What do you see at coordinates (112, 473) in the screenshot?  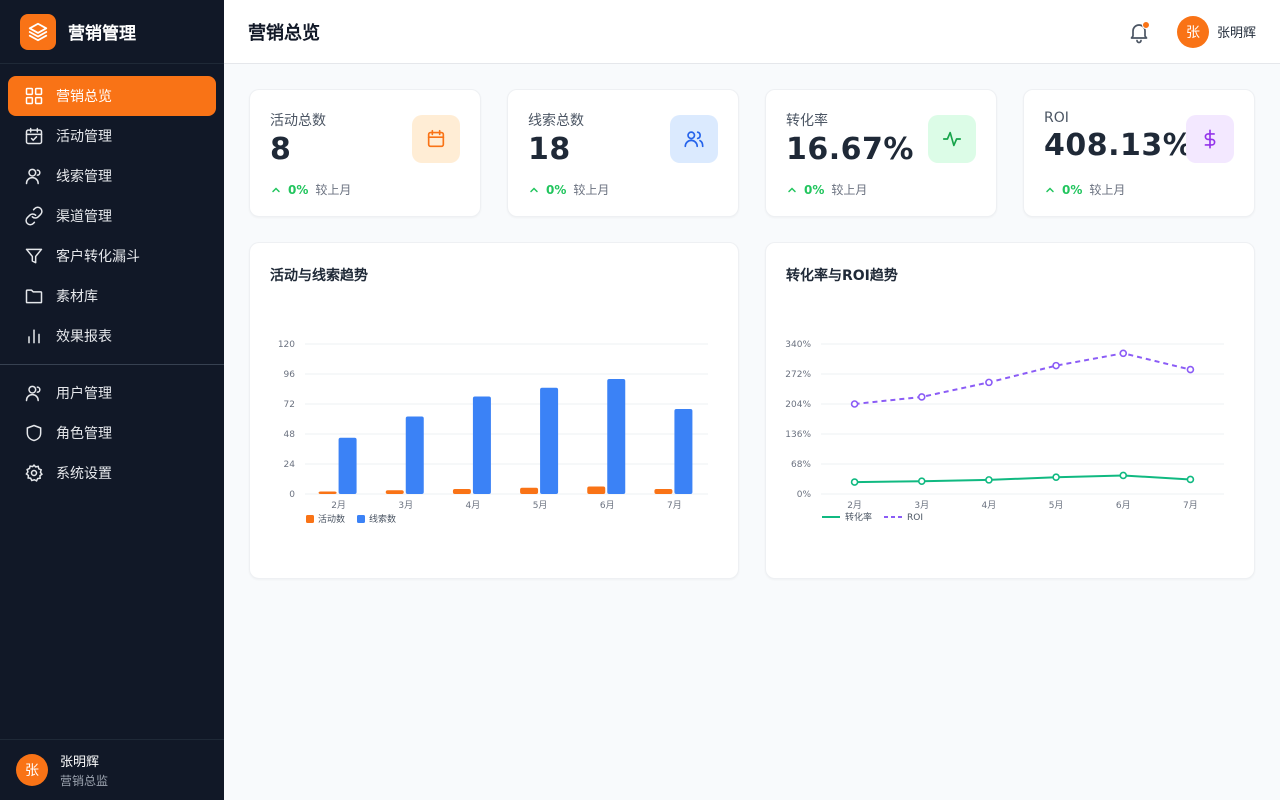 I see `sidebar-item-settings: 系统设置` at bounding box center [112, 473].